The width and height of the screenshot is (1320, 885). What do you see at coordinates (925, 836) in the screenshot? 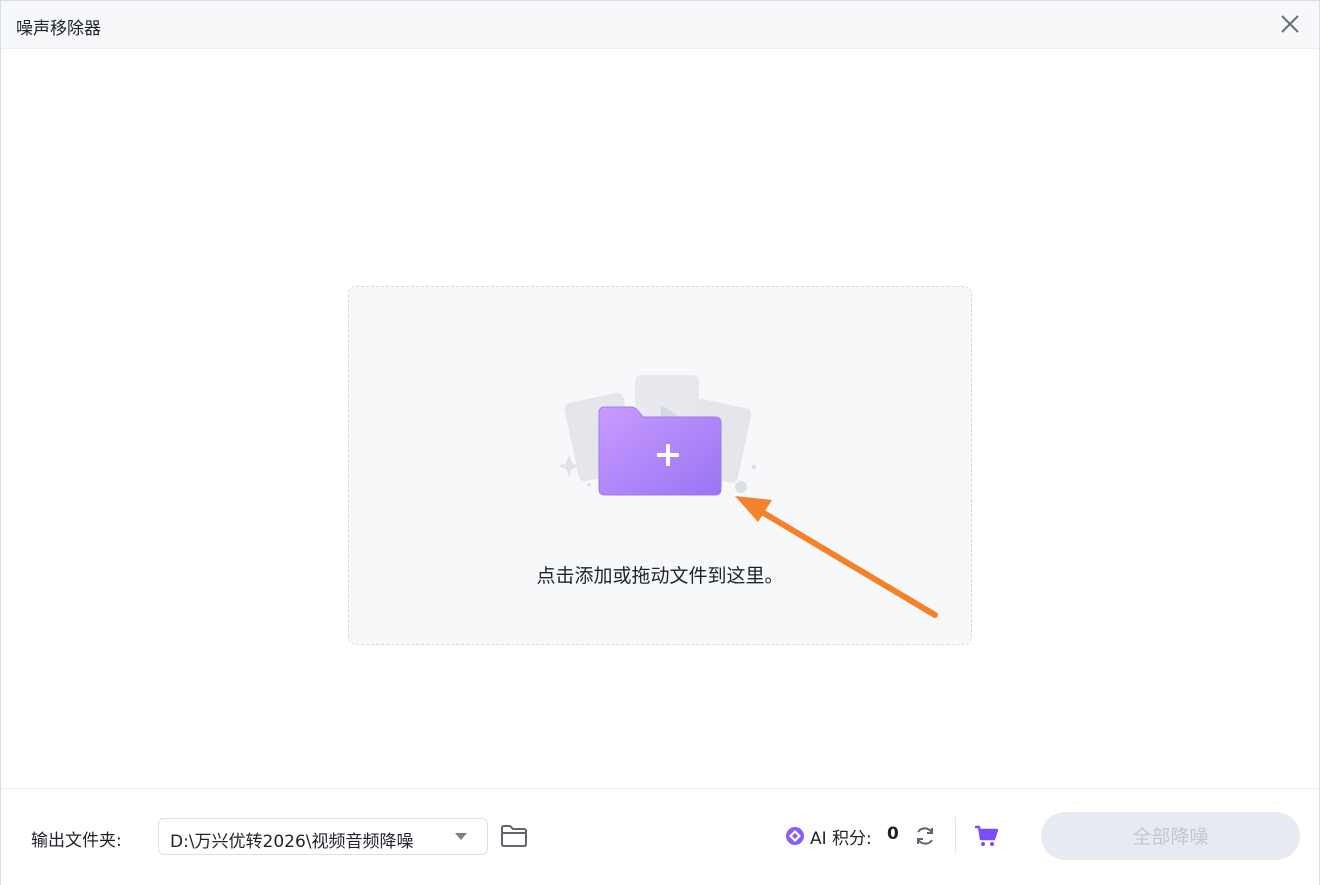
I see `refresh-icon` at bounding box center [925, 836].